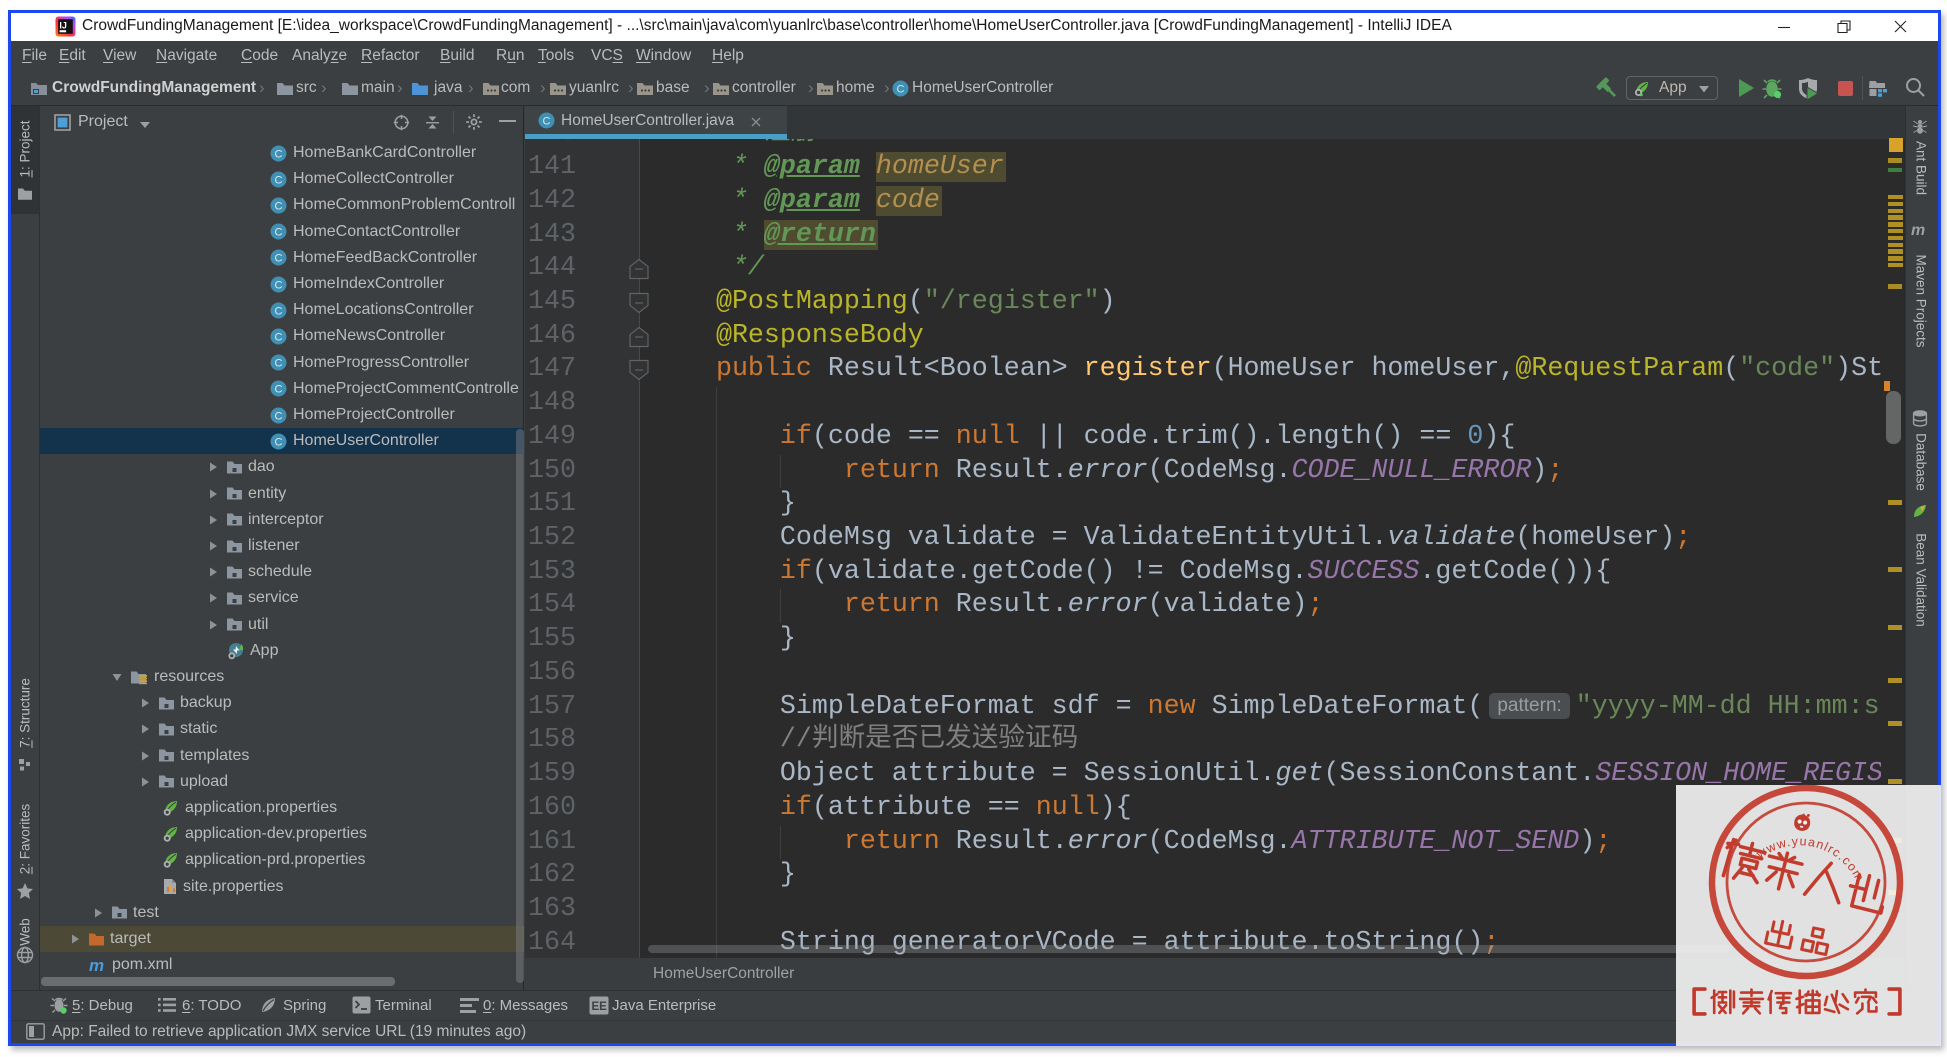 The image size is (1947, 1057). Describe the element at coordinates (63, 25) in the screenshot. I see `svg-text: IJ` at that location.